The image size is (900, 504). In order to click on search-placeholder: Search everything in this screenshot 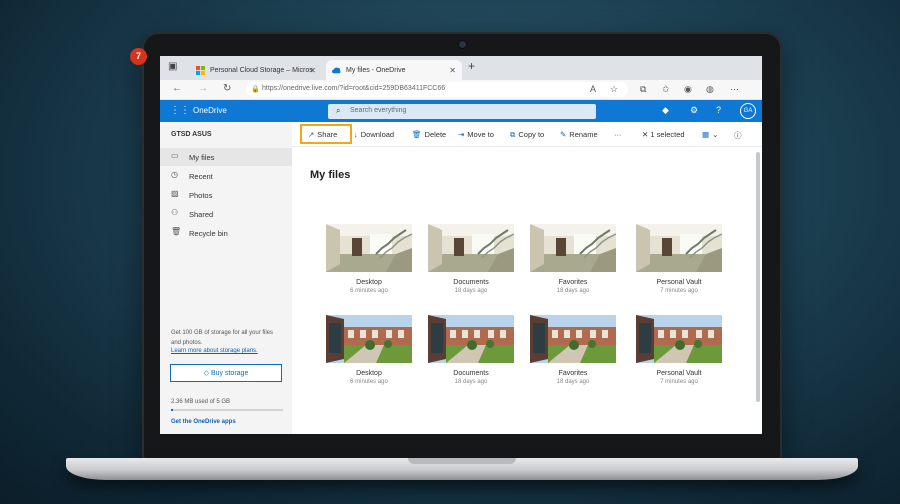, I will do `click(378, 110)`.